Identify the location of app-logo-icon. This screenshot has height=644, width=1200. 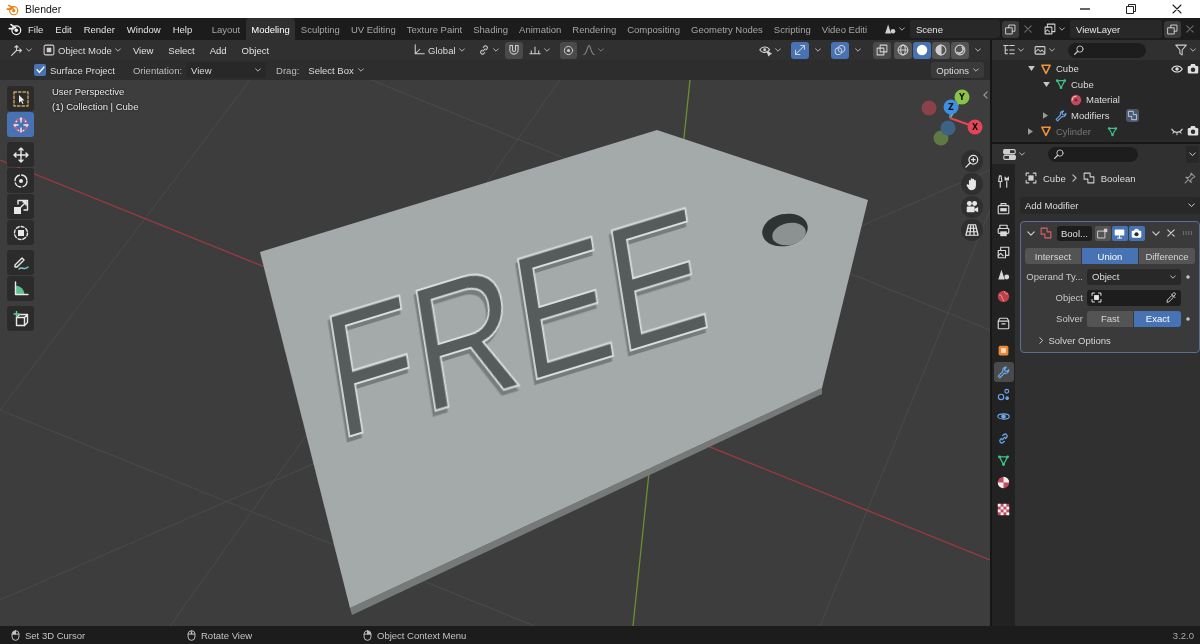
(15, 29).